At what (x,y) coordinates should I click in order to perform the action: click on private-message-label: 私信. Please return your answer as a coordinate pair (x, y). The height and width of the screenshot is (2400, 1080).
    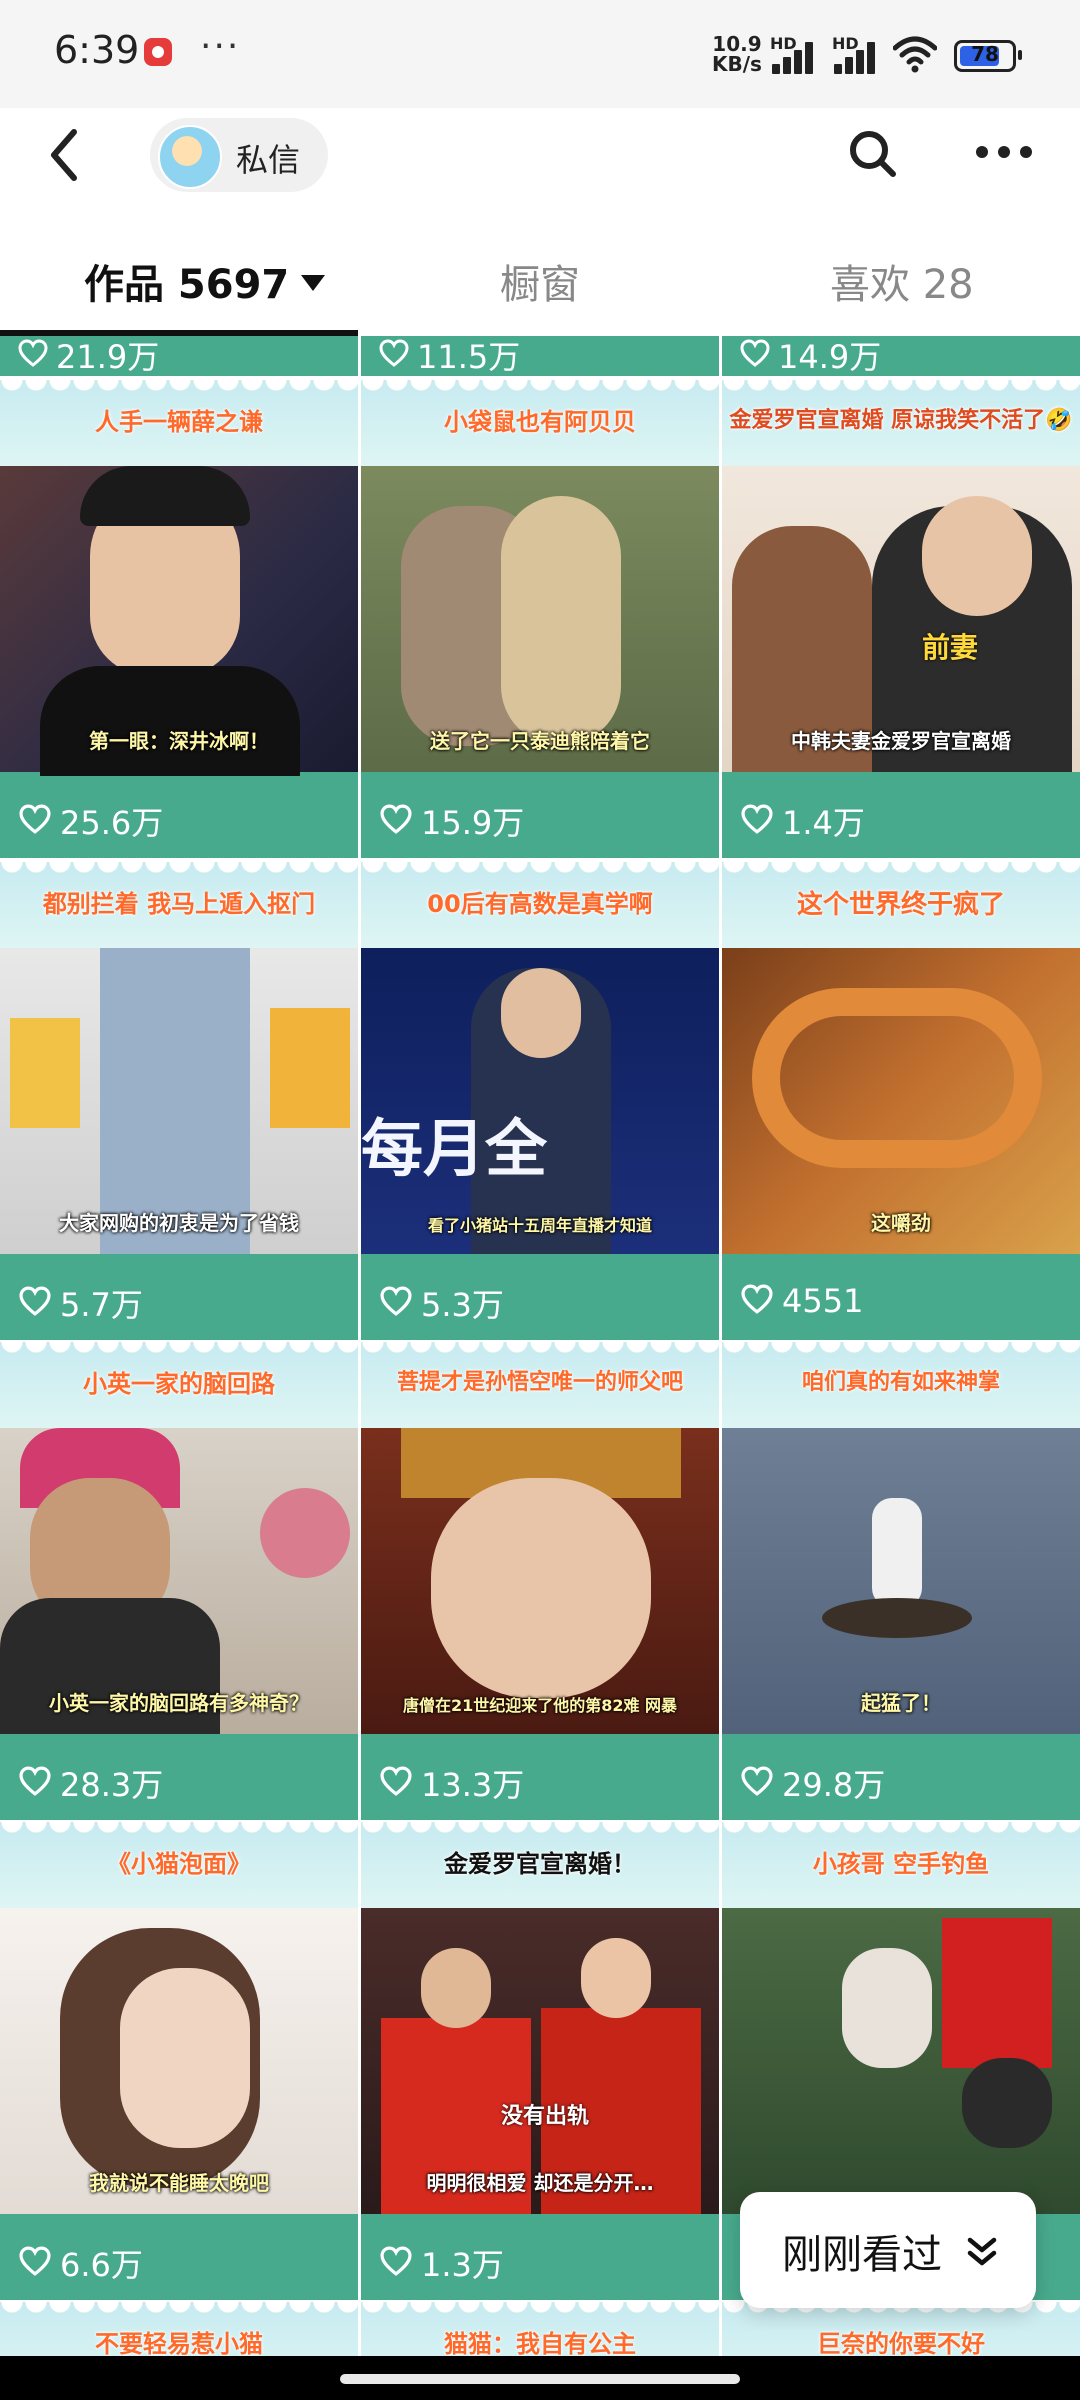
    Looking at the image, I should click on (268, 160).